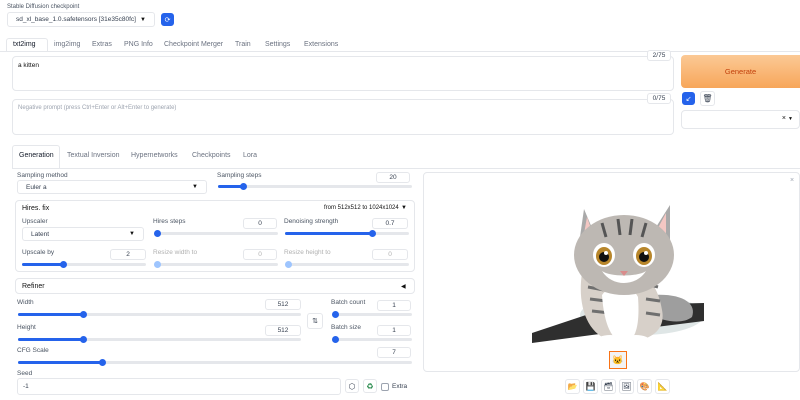 Image resolution: width=800 pixels, height=400 pixels. I want to click on collapse-icon: ▼, so click(404, 208).